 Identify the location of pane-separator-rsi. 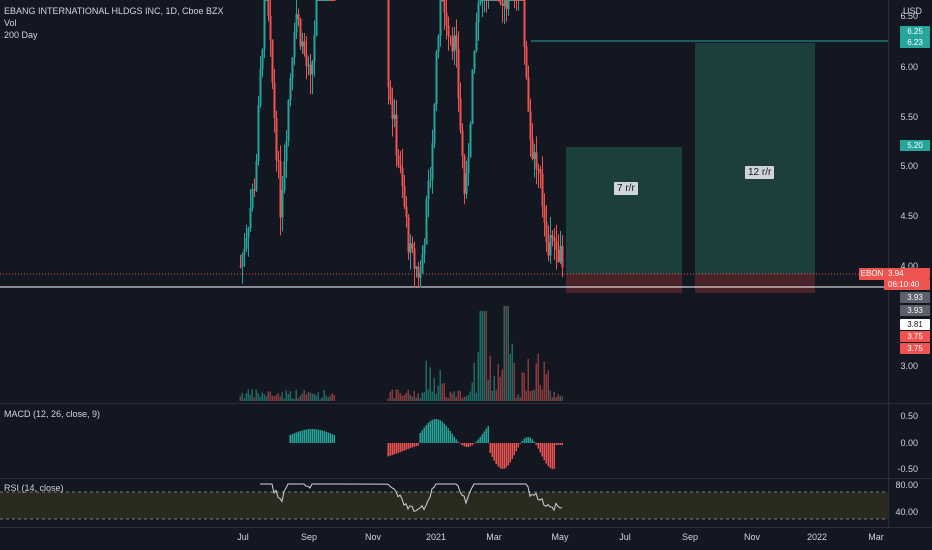
(466, 478).